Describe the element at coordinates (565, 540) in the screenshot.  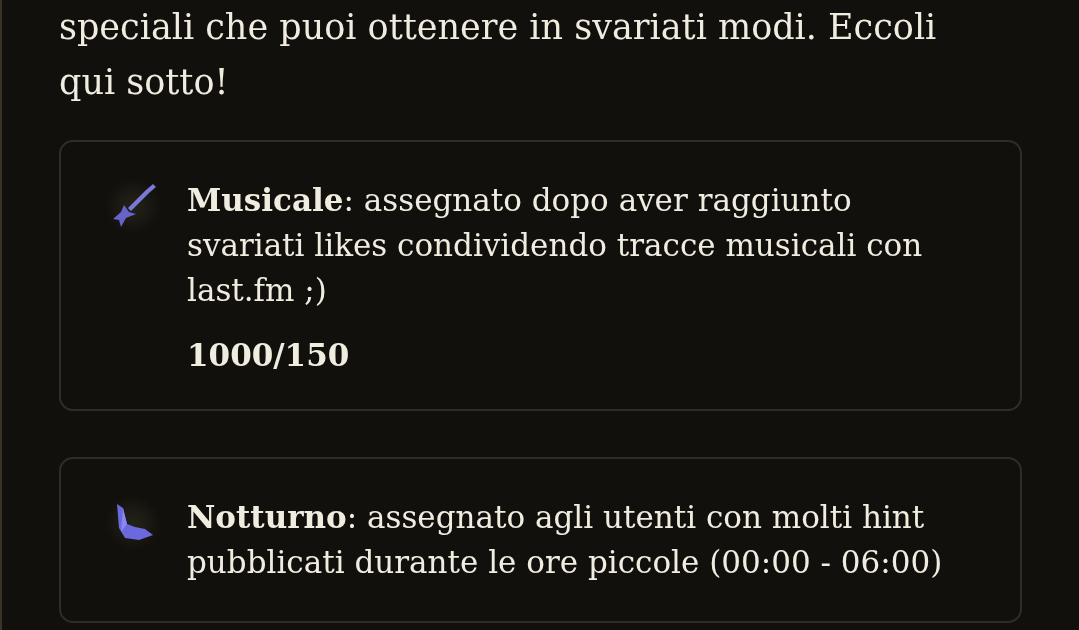
I see `badge-description: Notturno: assegnato agli utenti con molti hint pubblicati durante le ore piccole (00:00 - 06:00)` at that location.